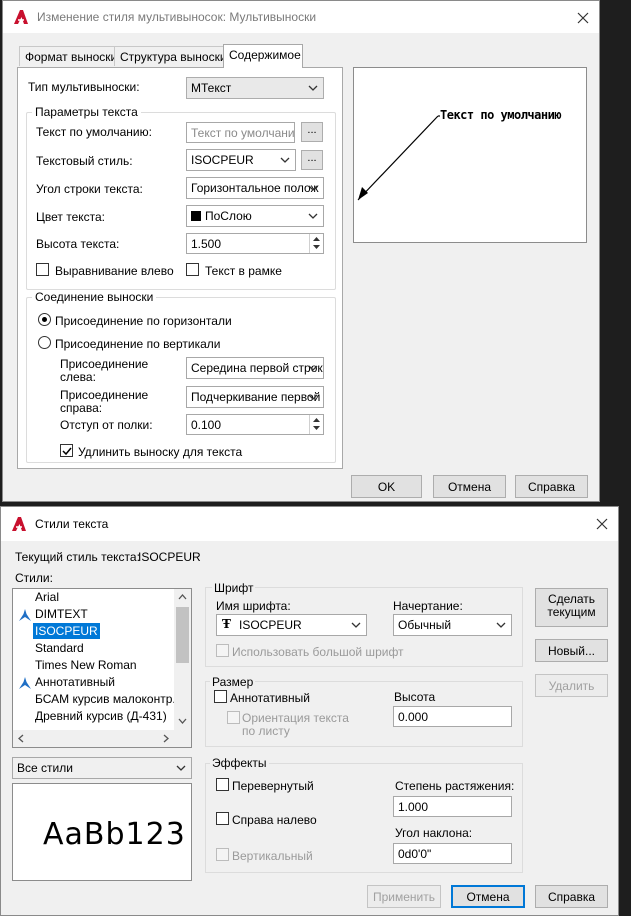 The width and height of the screenshot is (631, 916). Describe the element at coordinates (36, 598) in the screenshot. I see `list-item: Arial` at that location.